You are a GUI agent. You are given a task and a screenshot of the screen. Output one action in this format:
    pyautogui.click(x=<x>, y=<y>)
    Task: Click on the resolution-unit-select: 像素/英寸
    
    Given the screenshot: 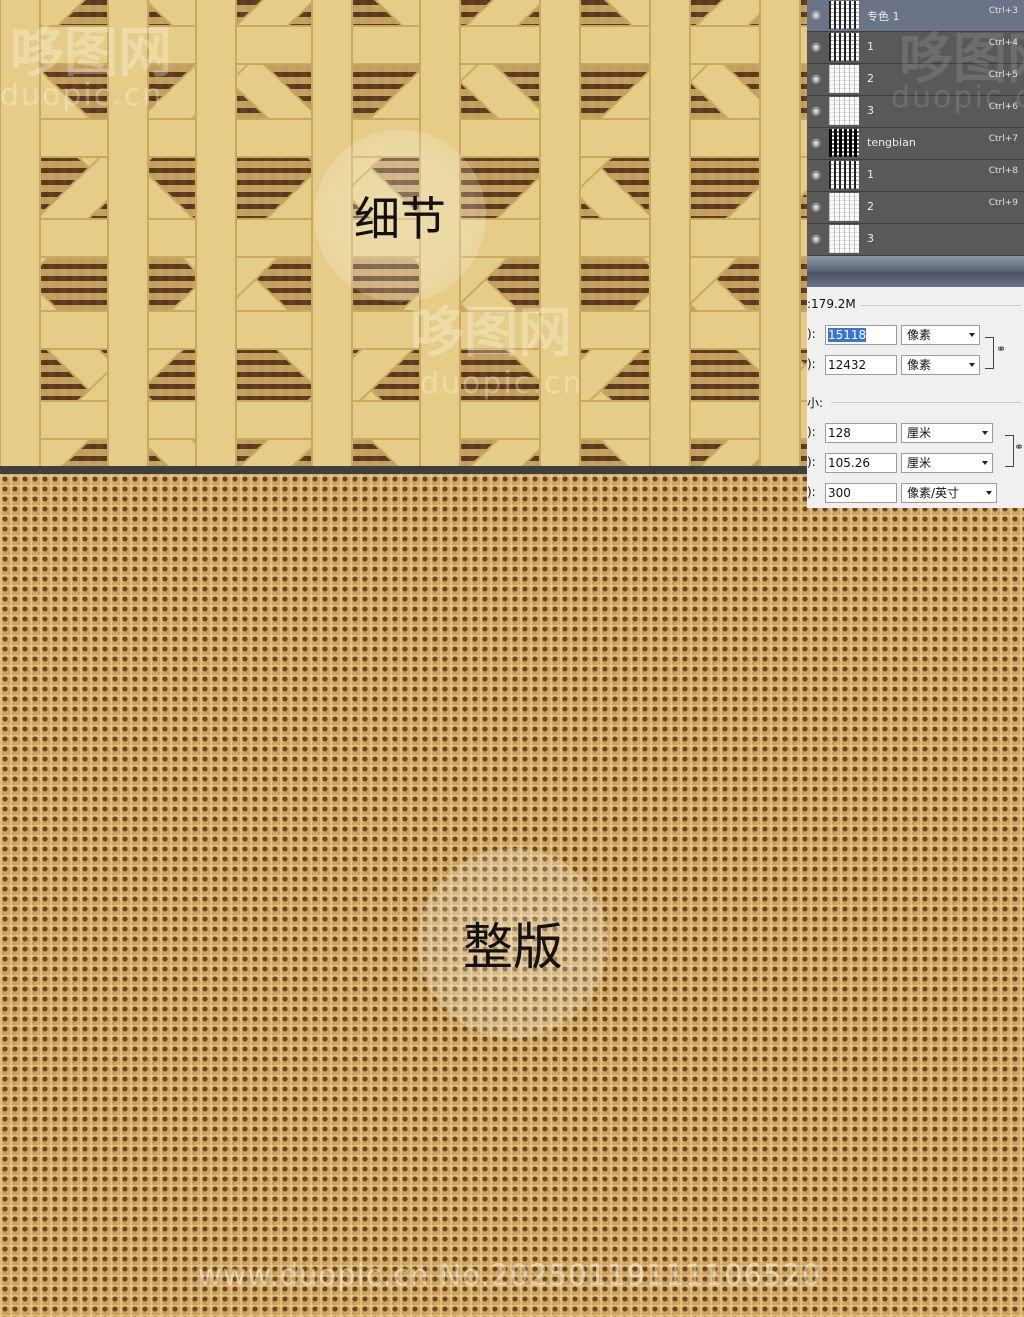 What is the action you would take?
    pyautogui.click(x=949, y=493)
    